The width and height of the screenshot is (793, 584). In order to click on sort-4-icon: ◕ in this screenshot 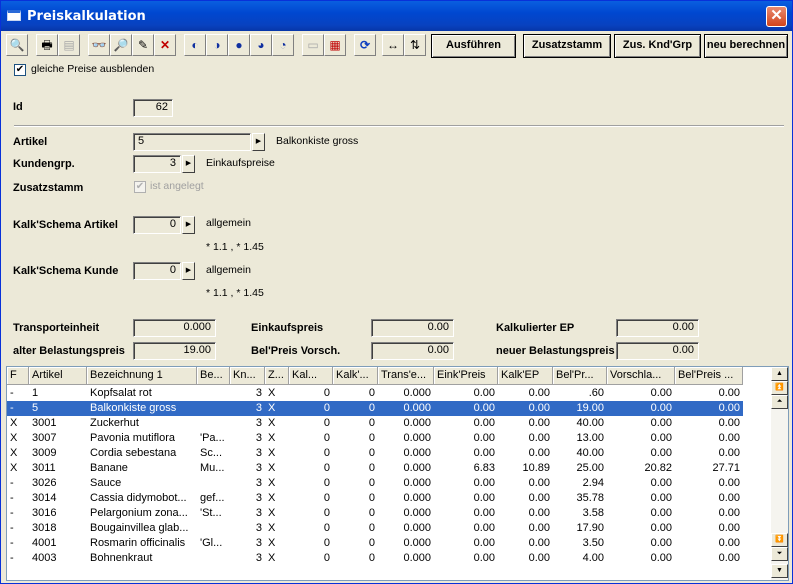, I will do `click(261, 45)`.